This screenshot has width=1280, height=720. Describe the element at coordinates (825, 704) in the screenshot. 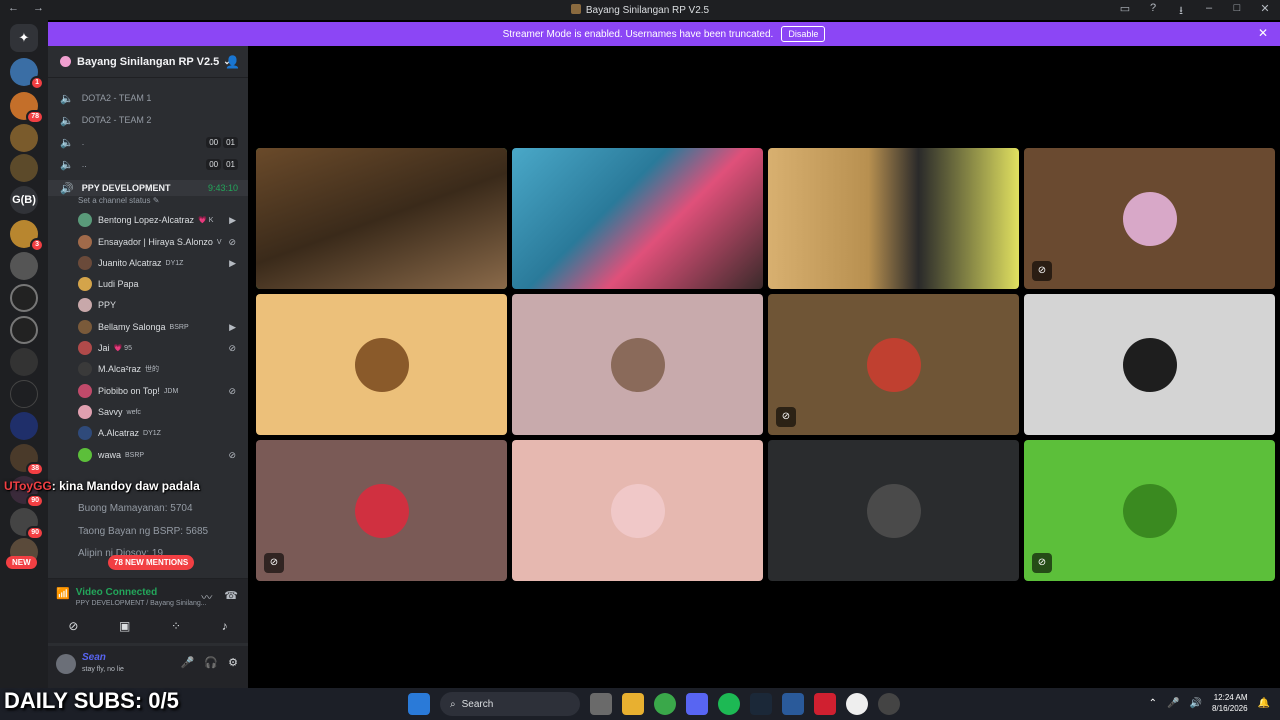

I see `obs-icon` at that location.